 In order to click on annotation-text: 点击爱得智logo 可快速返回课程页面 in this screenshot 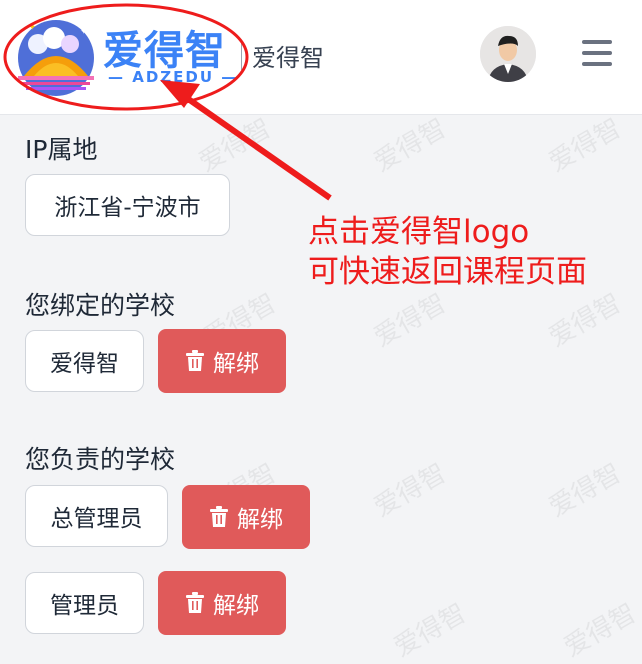, I will do `click(447, 252)`.